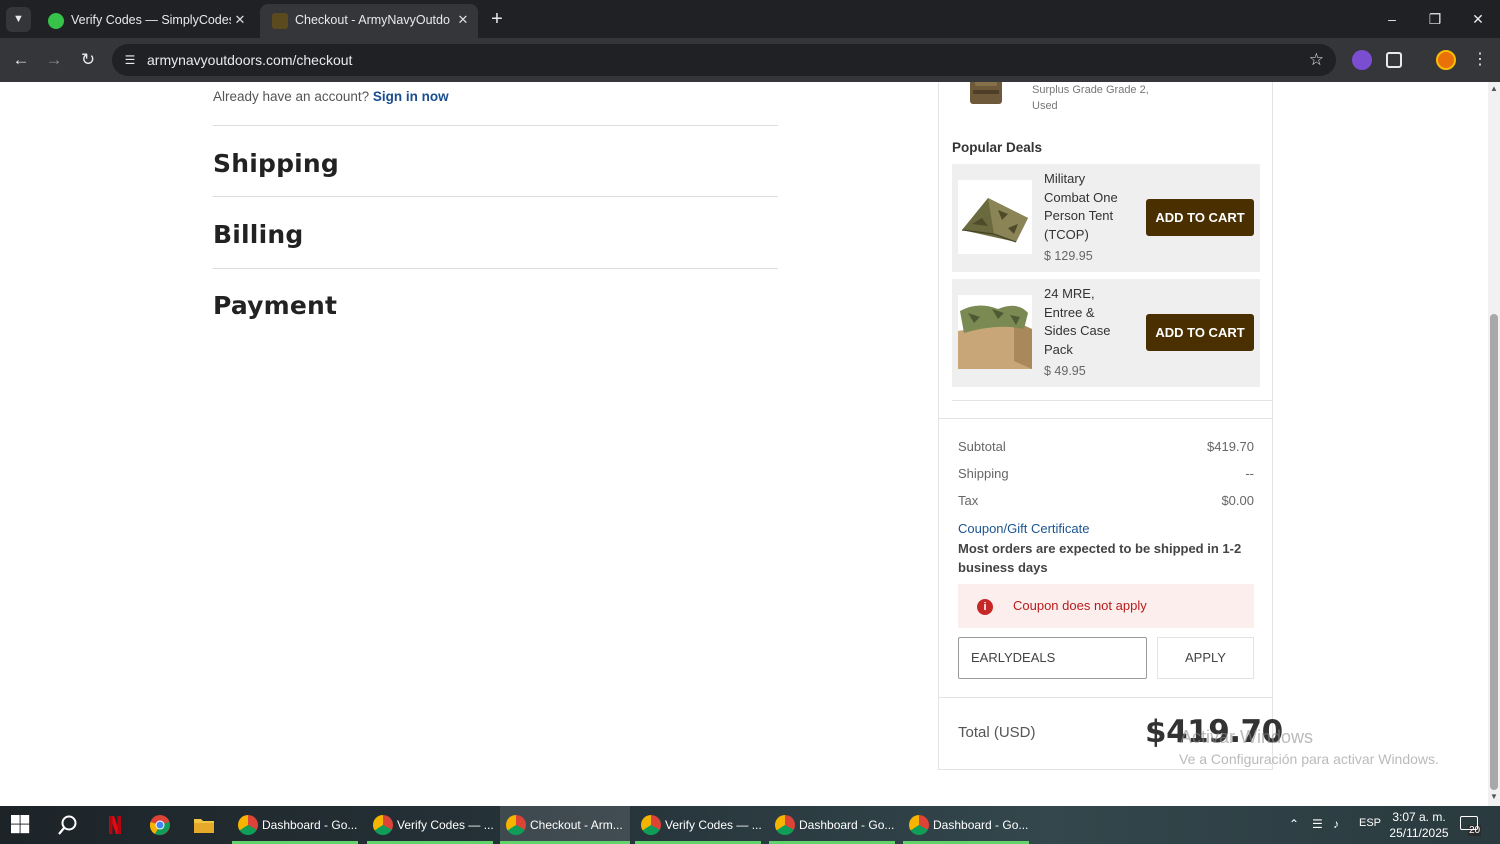 The image size is (1500, 844). Describe the element at coordinates (115, 825) in the screenshot. I see `netflix-icon` at that location.